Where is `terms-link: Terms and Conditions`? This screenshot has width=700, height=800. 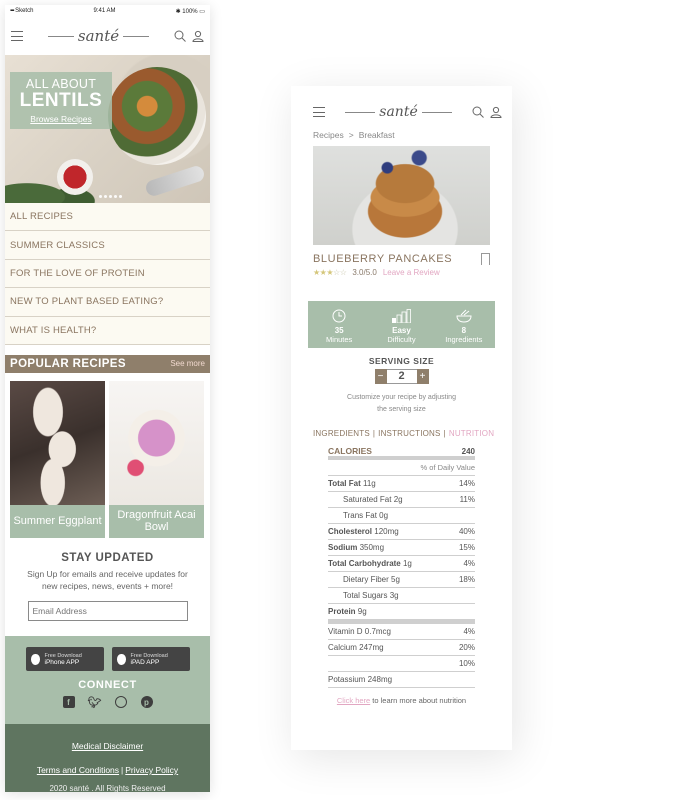
terms-link: Terms and Conditions is located at coordinates (78, 770).